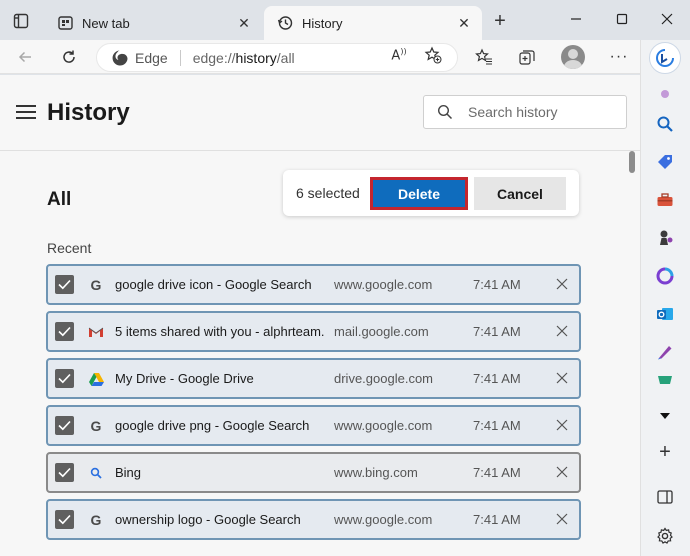 The image size is (690, 556). I want to click on sidebar-outlook-button, so click(665, 314).